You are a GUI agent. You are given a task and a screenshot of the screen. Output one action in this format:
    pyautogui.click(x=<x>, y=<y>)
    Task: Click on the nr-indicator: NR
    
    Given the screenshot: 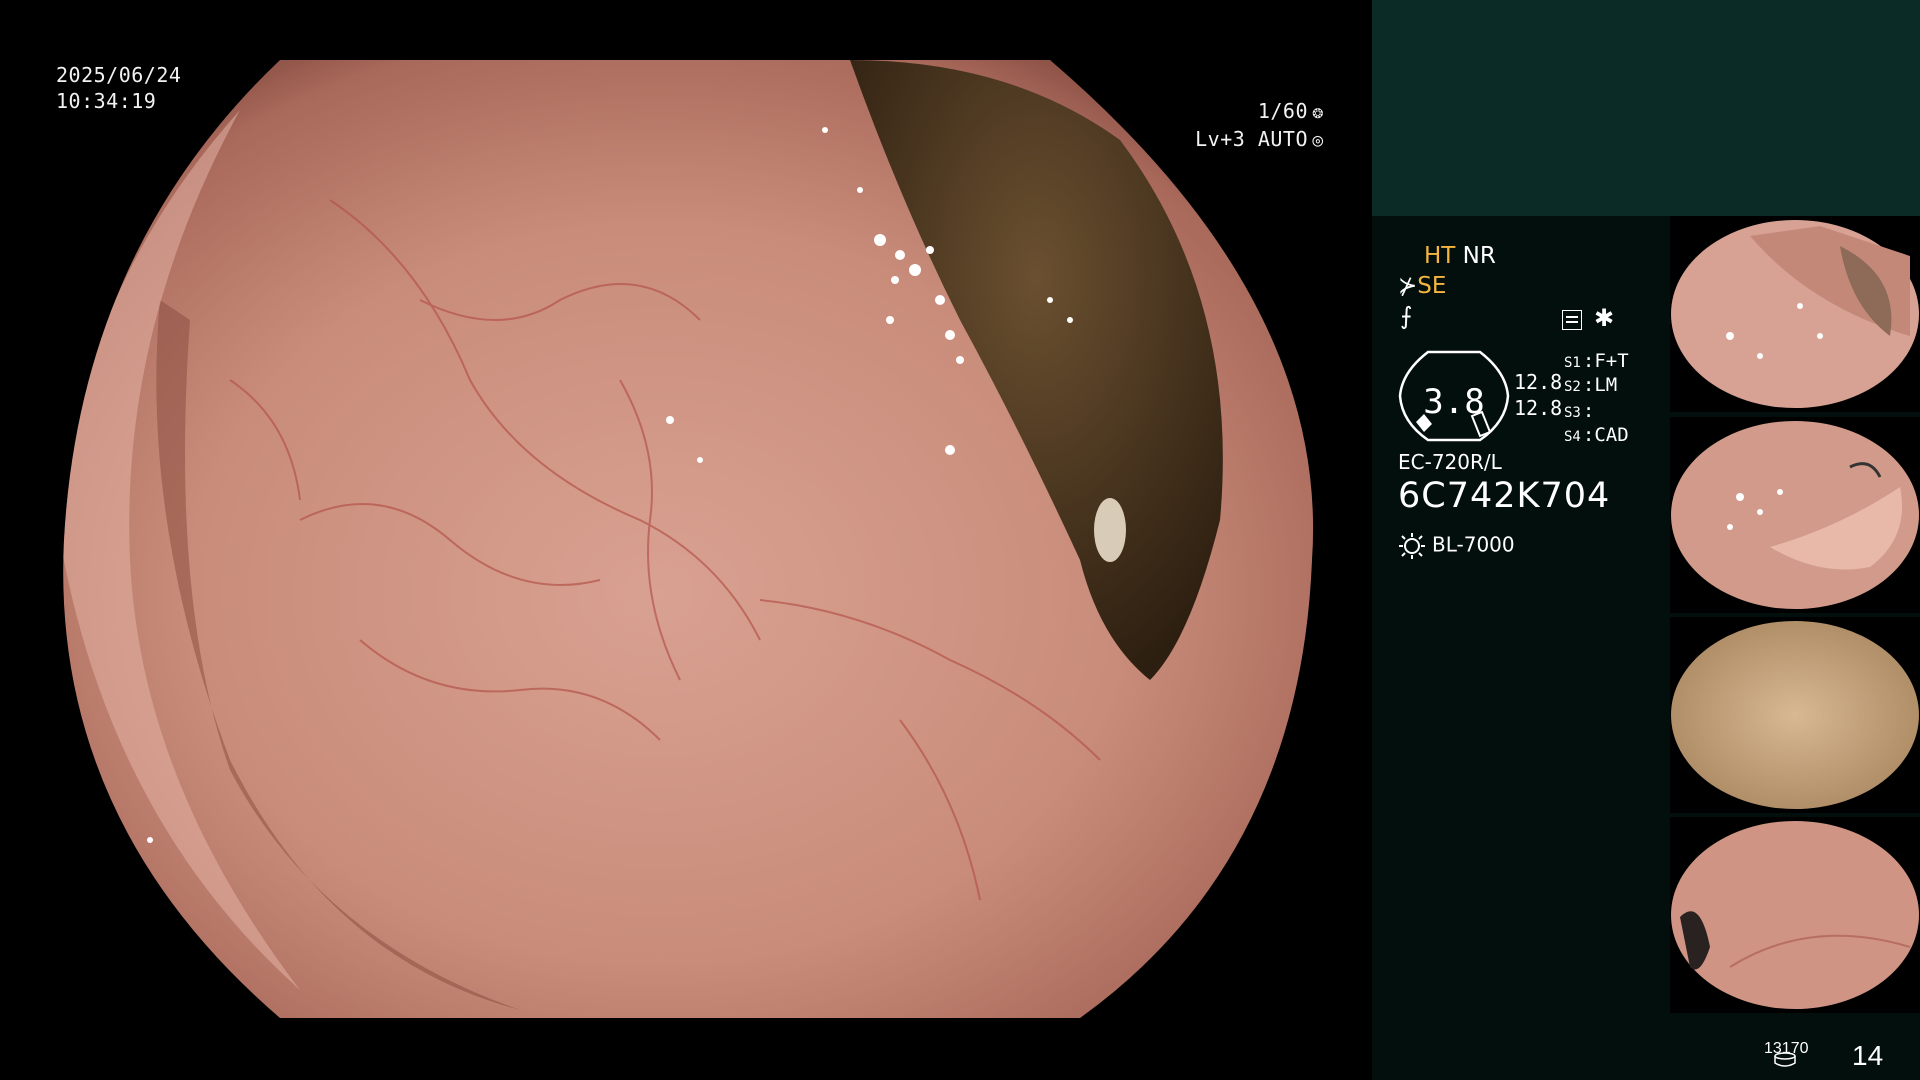 What is the action you would take?
    pyautogui.click(x=1479, y=256)
    